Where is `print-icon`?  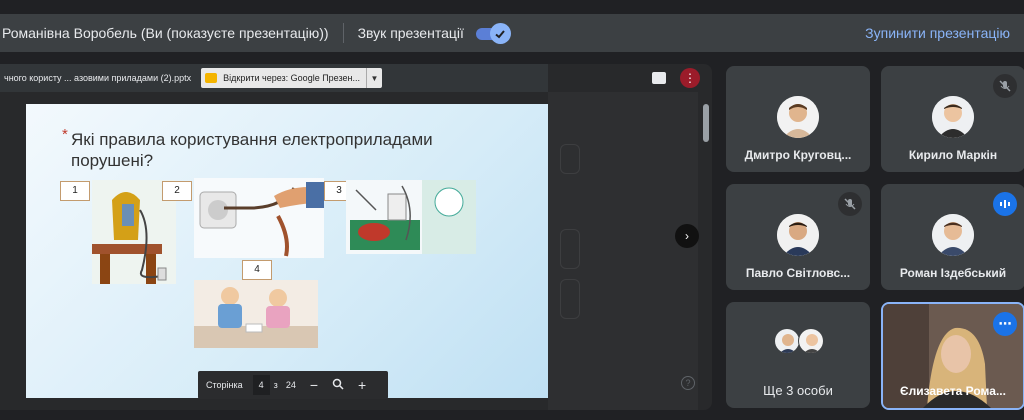
print-icon is located at coordinates (659, 78).